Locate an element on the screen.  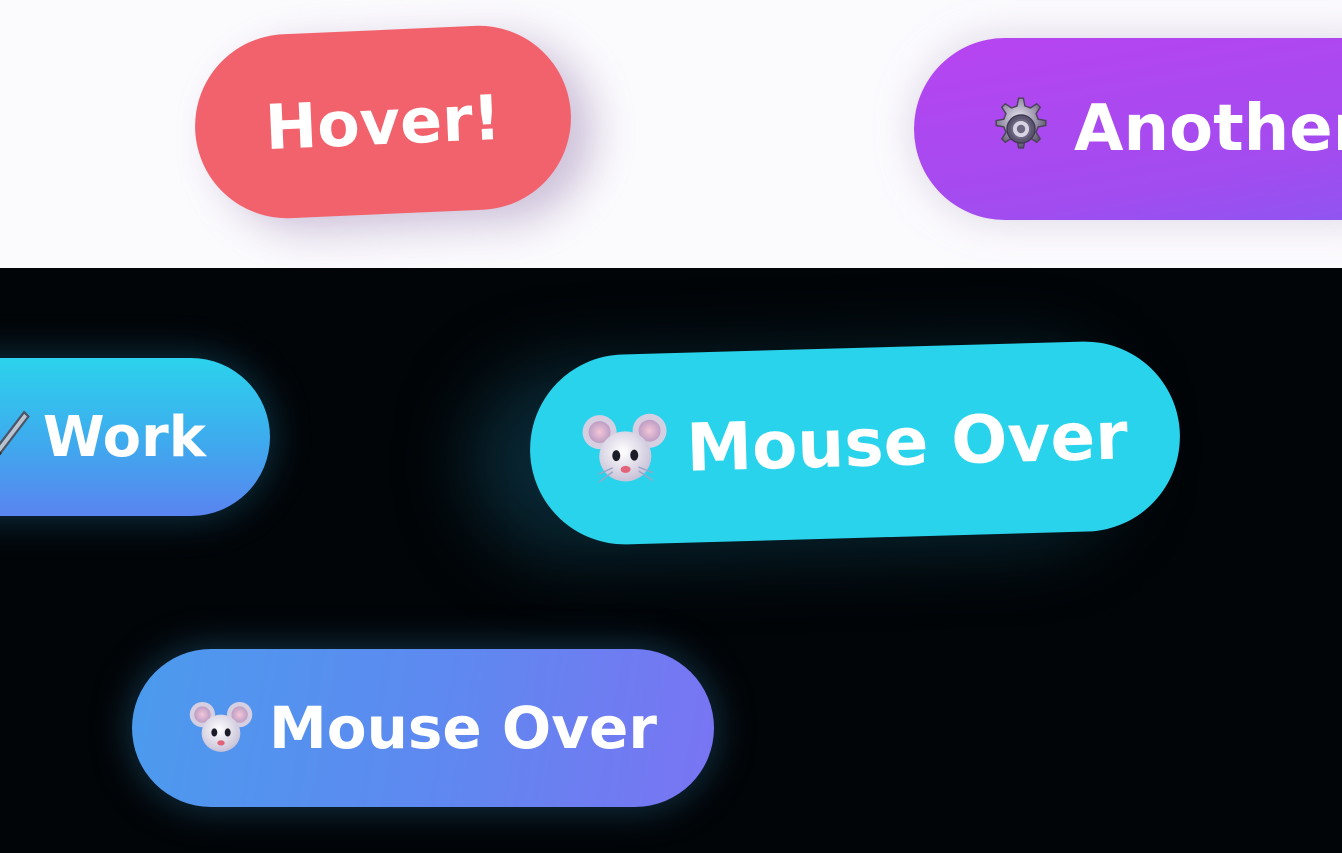
work-button: Work is located at coordinates (135, 437).